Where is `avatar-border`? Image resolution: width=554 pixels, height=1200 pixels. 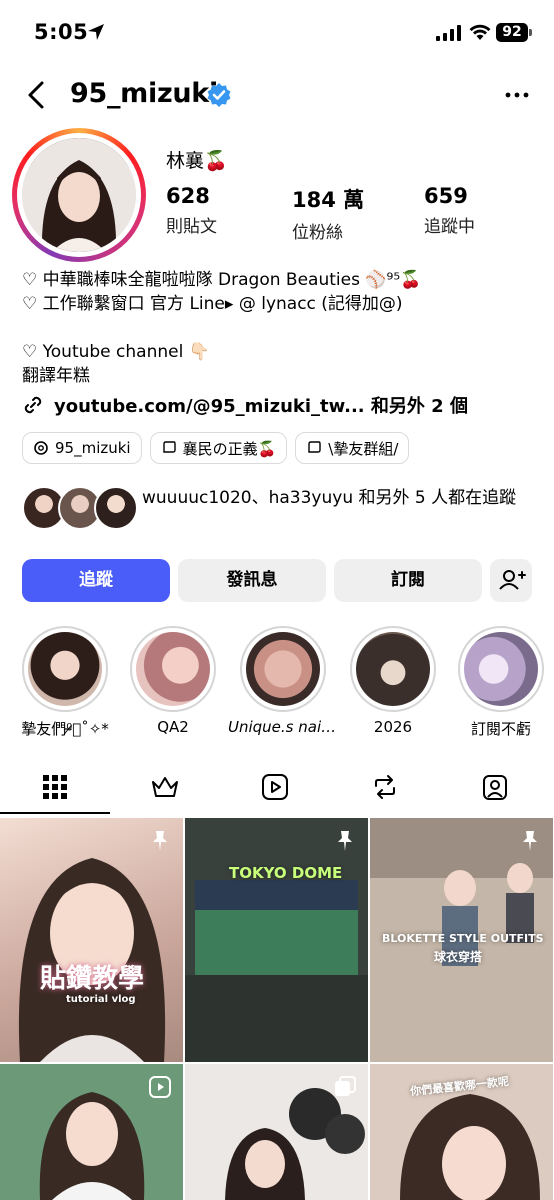
avatar-border is located at coordinates (79, 195).